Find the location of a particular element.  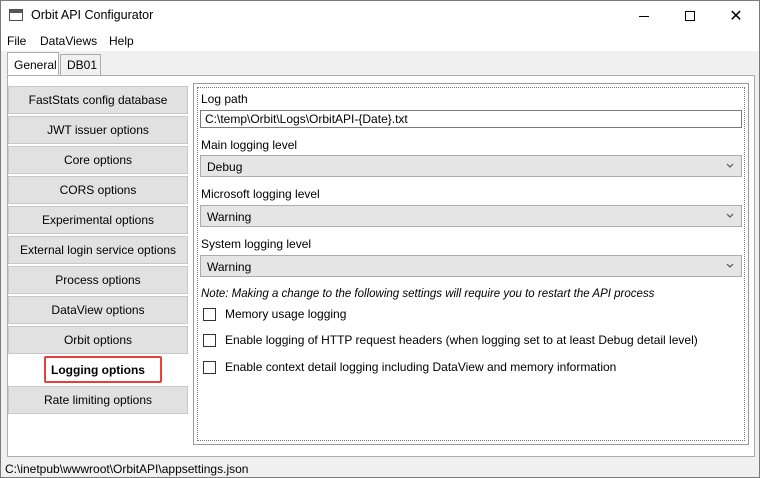

nav-orbit-options: Orbit options is located at coordinates (98, 340).